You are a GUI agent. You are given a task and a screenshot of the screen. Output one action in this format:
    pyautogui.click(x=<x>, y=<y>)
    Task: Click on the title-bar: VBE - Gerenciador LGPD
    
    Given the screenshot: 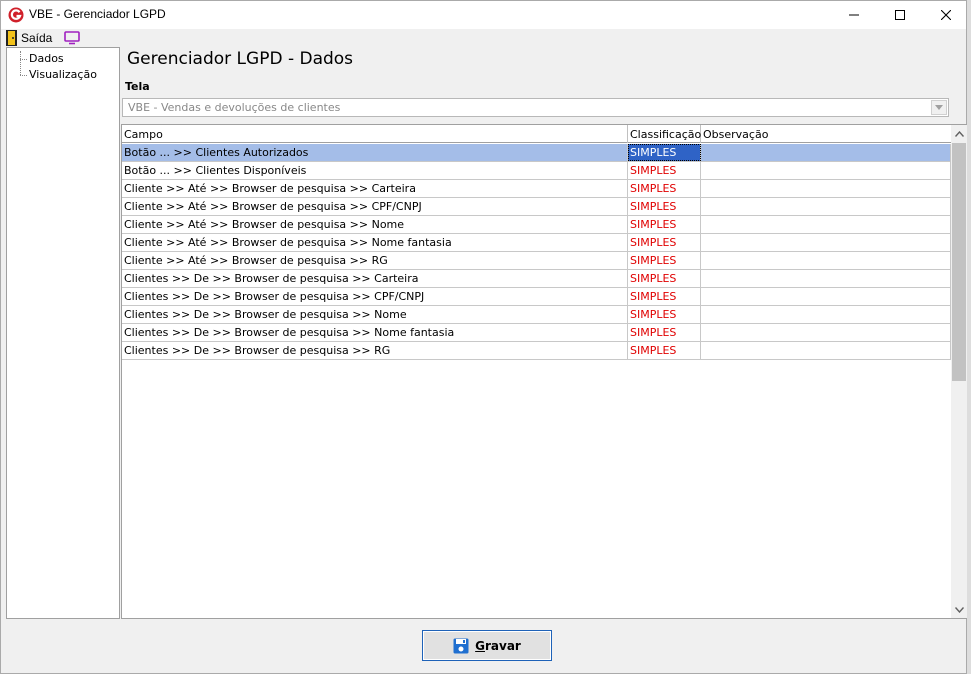 What is the action you would take?
    pyautogui.click(x=483, y=15)
    